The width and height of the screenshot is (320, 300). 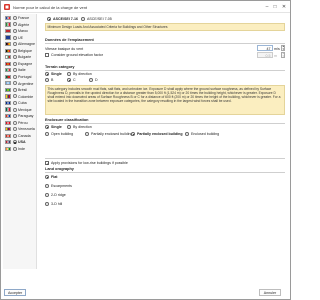 I want to click on country-item: Portugal, so click(x=21, y=77).